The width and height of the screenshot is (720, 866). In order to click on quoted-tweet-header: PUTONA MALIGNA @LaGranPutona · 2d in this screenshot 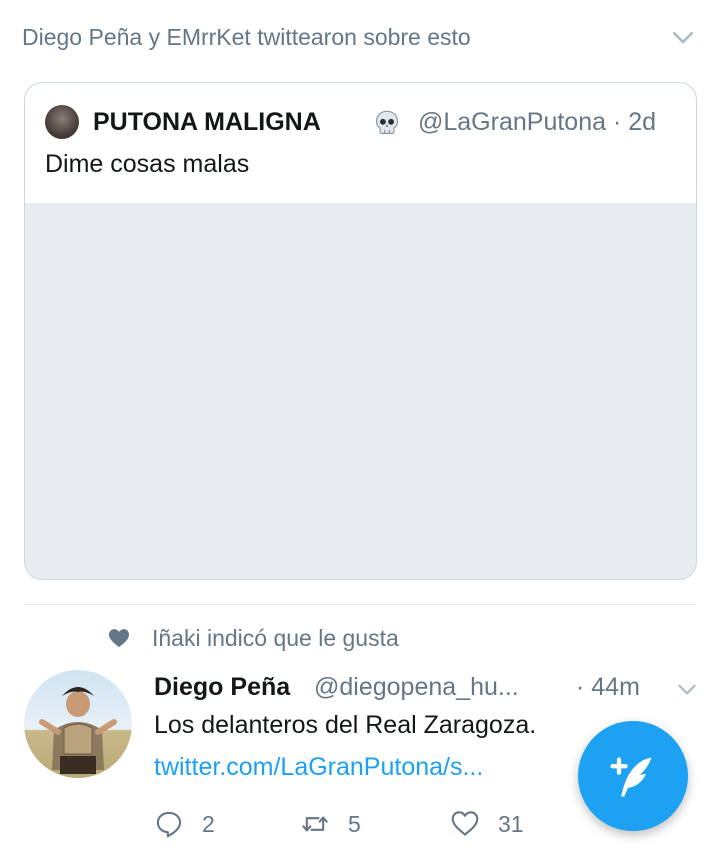, I will do `click(362, 123)`.